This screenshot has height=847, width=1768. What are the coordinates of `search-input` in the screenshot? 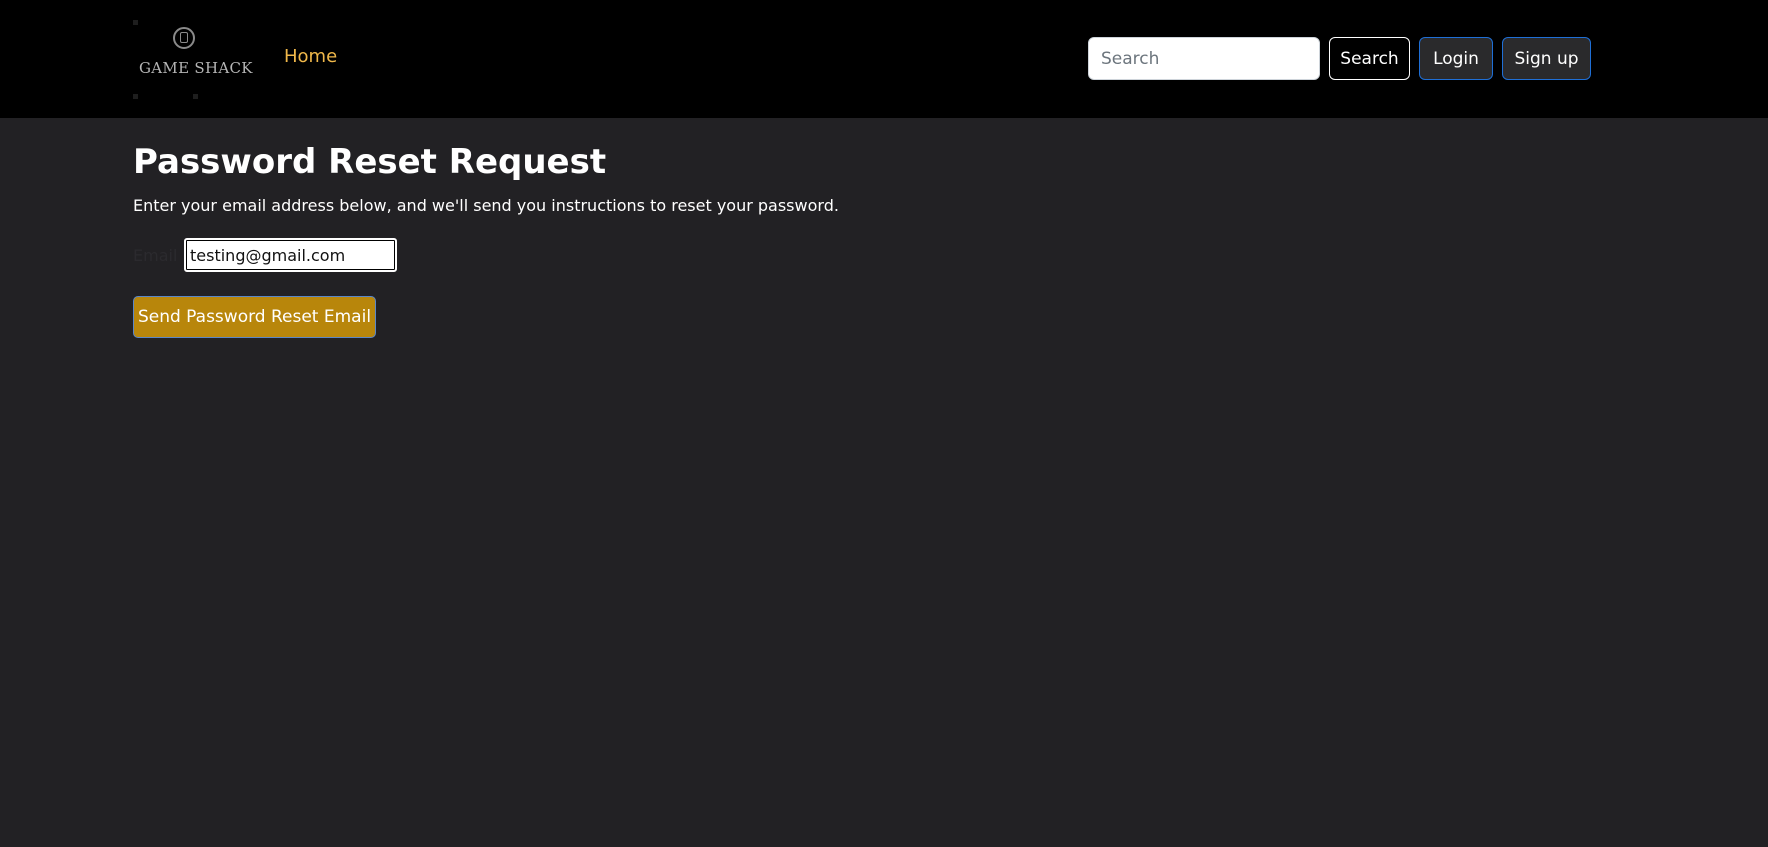 It's located at (1204, 58).